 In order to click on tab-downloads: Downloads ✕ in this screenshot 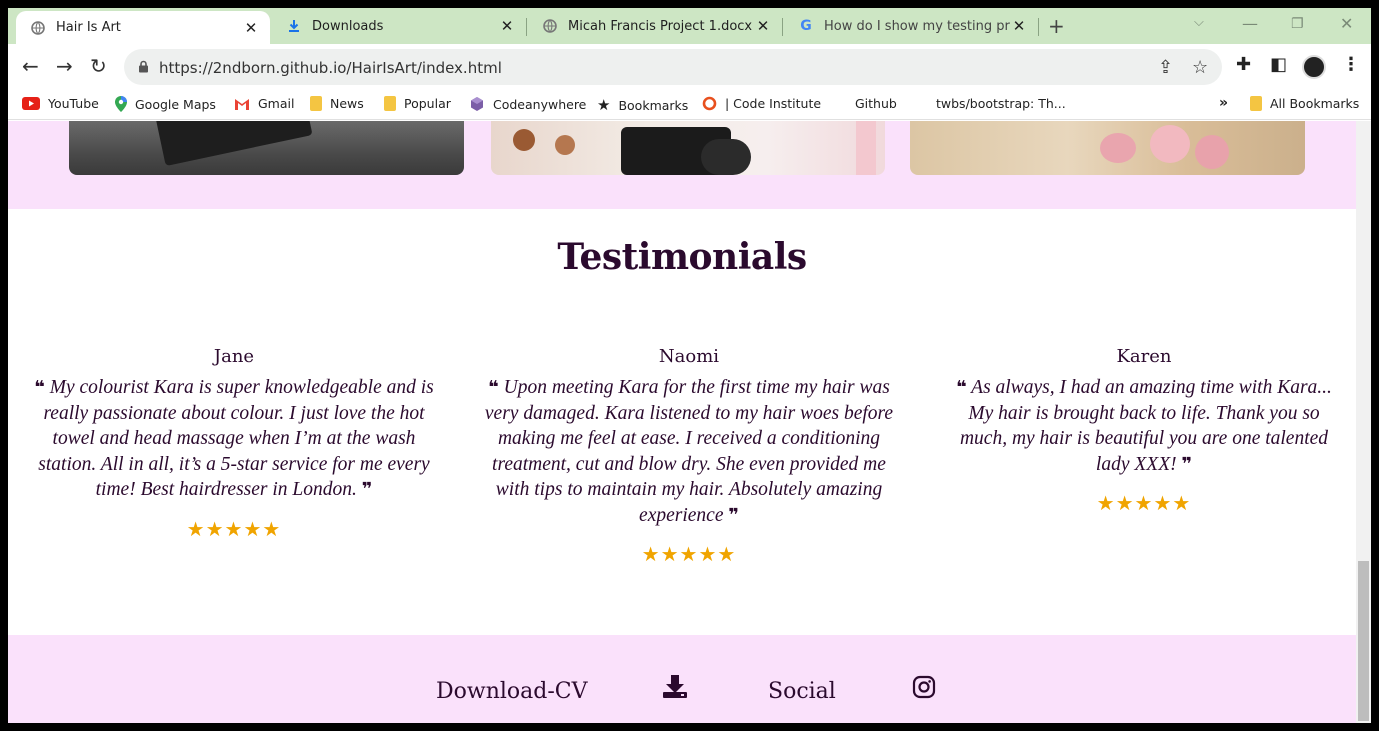, I will do `click(399, 26)`.